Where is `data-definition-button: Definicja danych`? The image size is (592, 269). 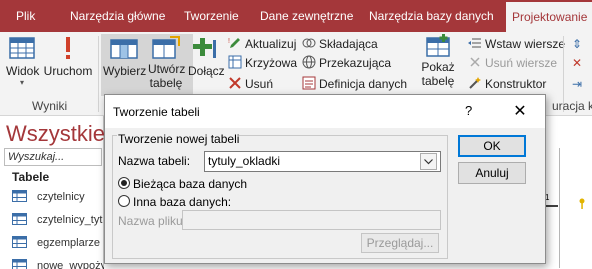
data-definition-button: Definicja danych is located at coordinates (354, 84).